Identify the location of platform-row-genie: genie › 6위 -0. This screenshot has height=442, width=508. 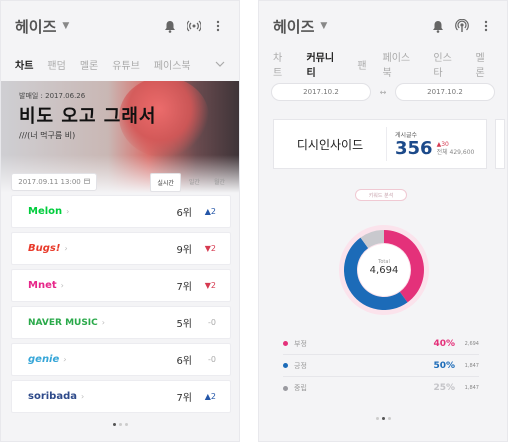
(121, 359).